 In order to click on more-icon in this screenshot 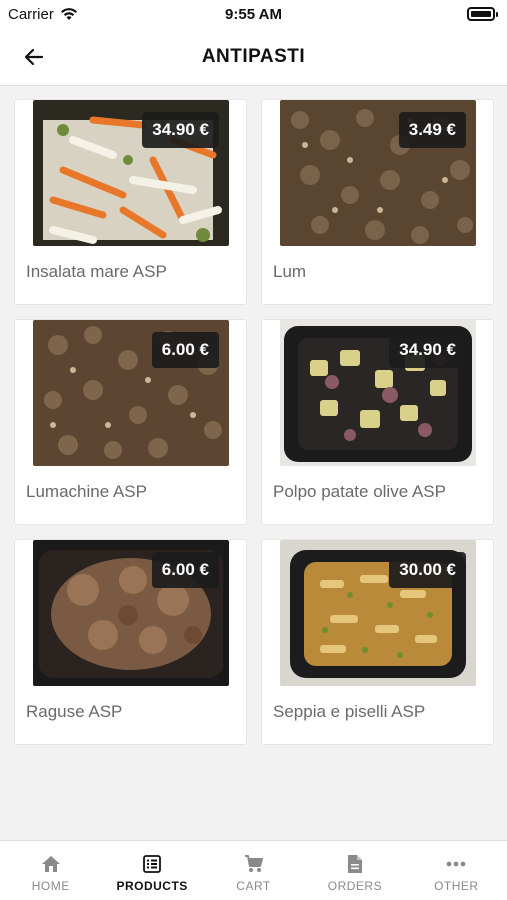, I will do `click(456, 864)`.